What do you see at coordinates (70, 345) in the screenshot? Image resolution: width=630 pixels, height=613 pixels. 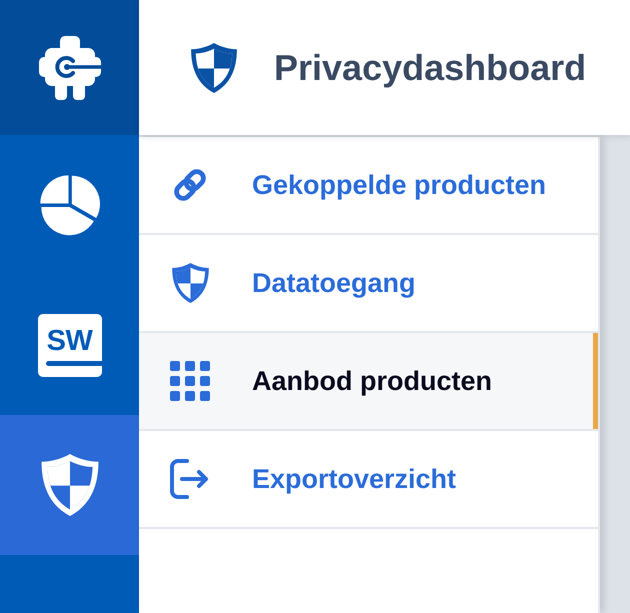 I see `sw-logo: SW` at bounding box center [70, 345].